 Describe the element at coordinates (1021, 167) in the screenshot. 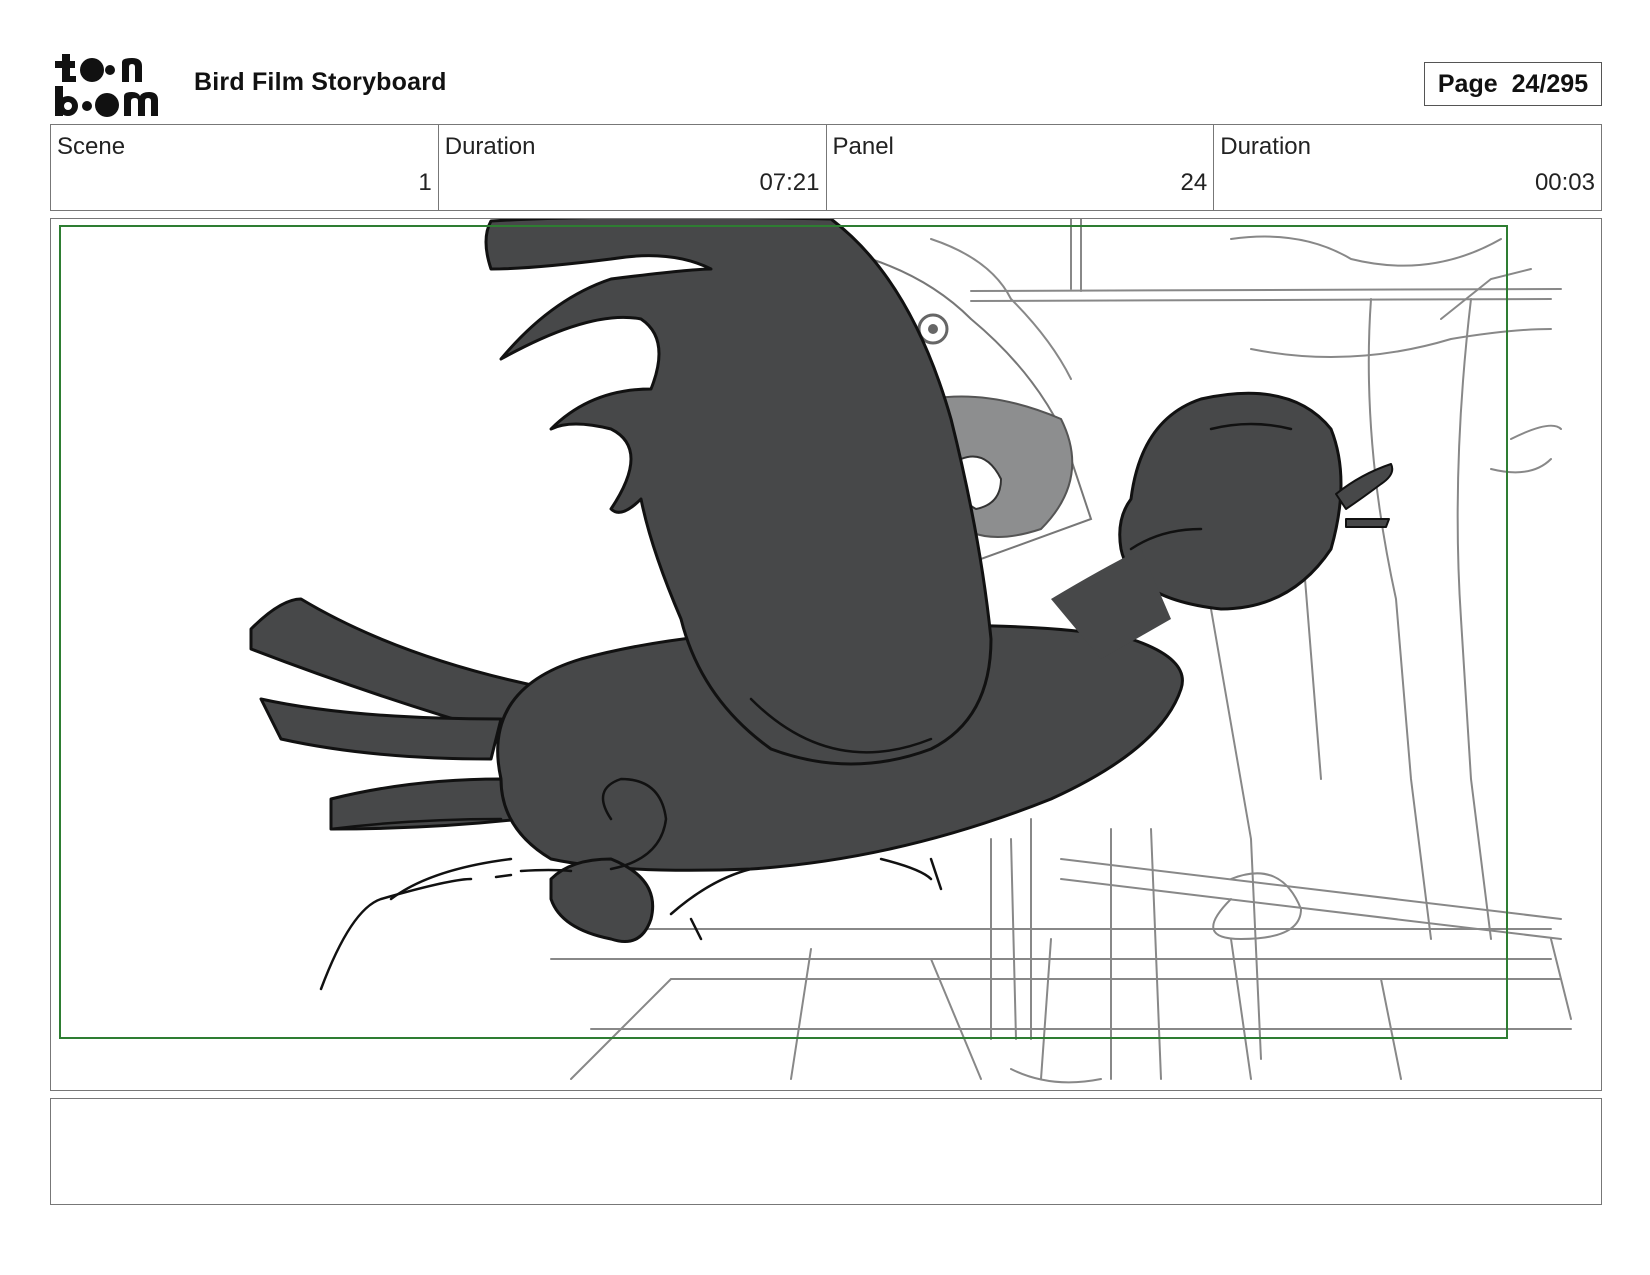

I see `panel-cell: Panel 24` at that location.